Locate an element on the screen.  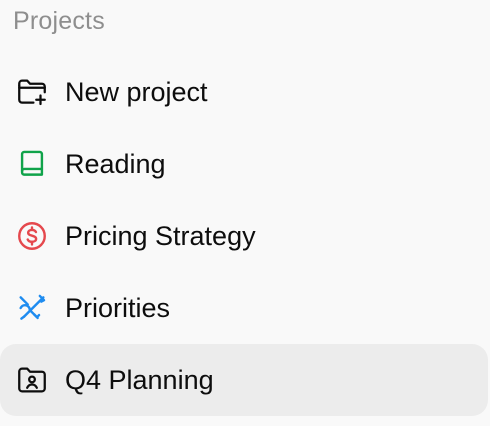
new-project-label: New project is located at coordinates (136, 92).